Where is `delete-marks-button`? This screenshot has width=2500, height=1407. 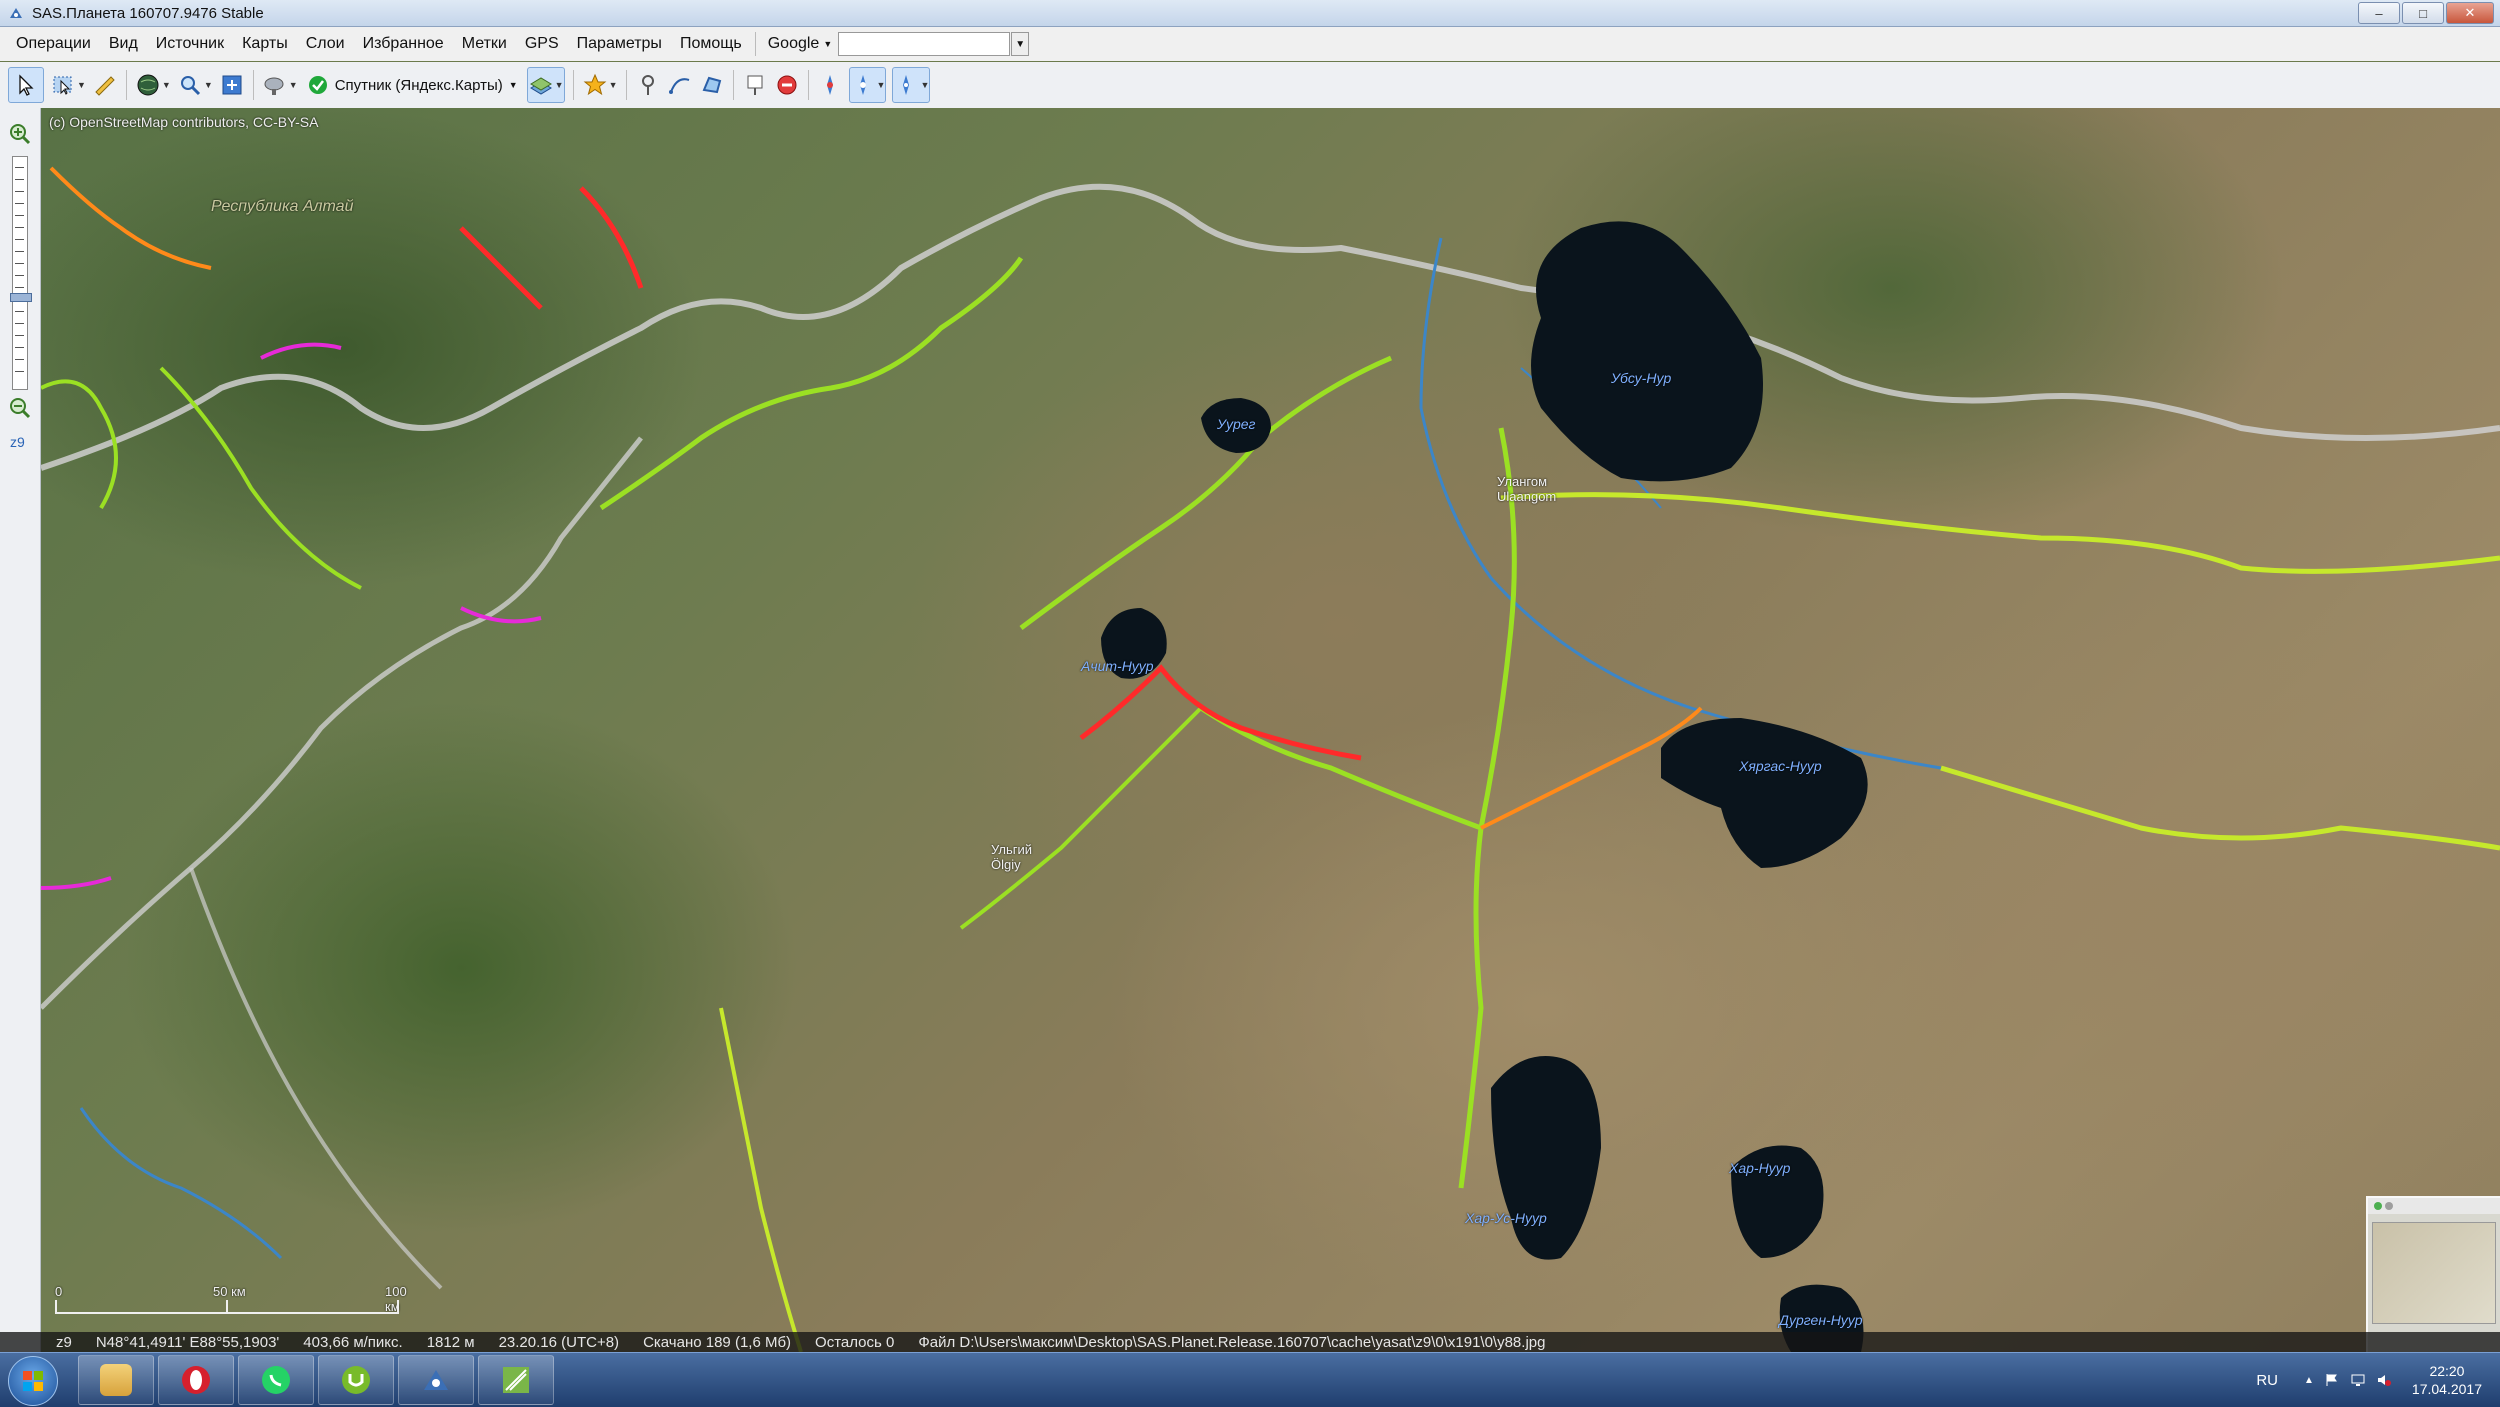
delete-marks-button is located at coordinates (787, 85).